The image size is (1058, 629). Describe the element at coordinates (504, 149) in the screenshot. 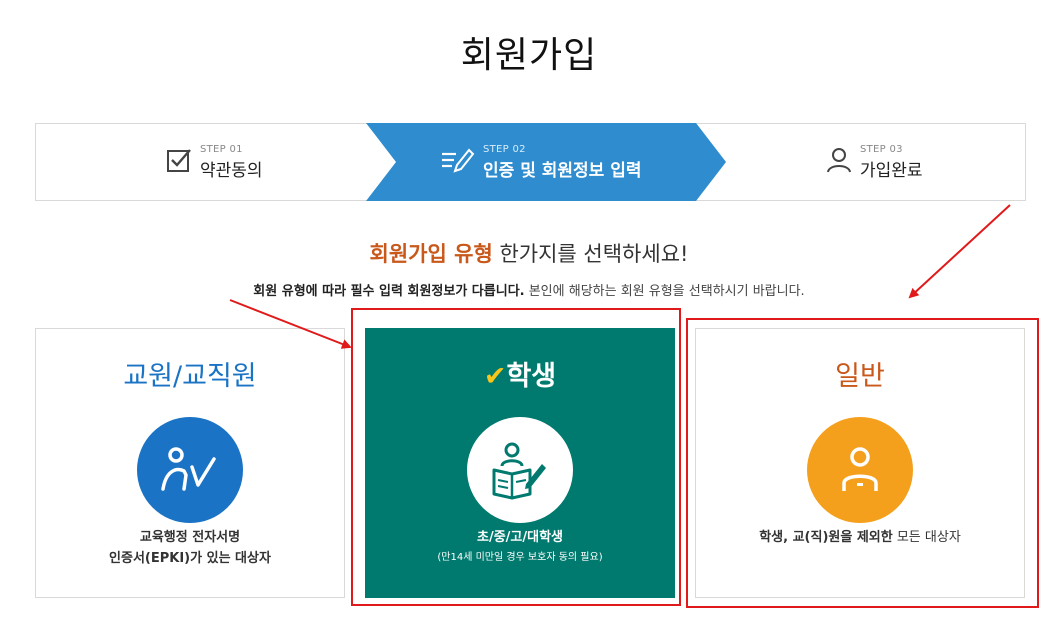

I see `step-2-number: STEP 02` at that location.